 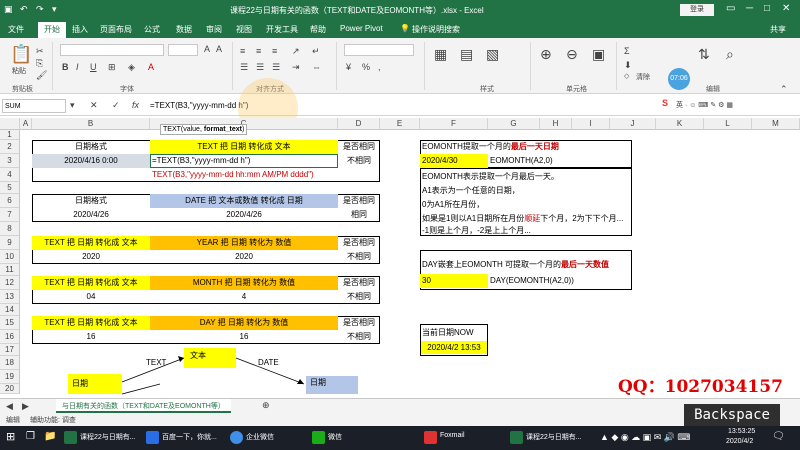 What do you see at coordinates (39, 63) in the screenshot?
I see `copy-icon: ⎘` at bounding box center [39, 63].